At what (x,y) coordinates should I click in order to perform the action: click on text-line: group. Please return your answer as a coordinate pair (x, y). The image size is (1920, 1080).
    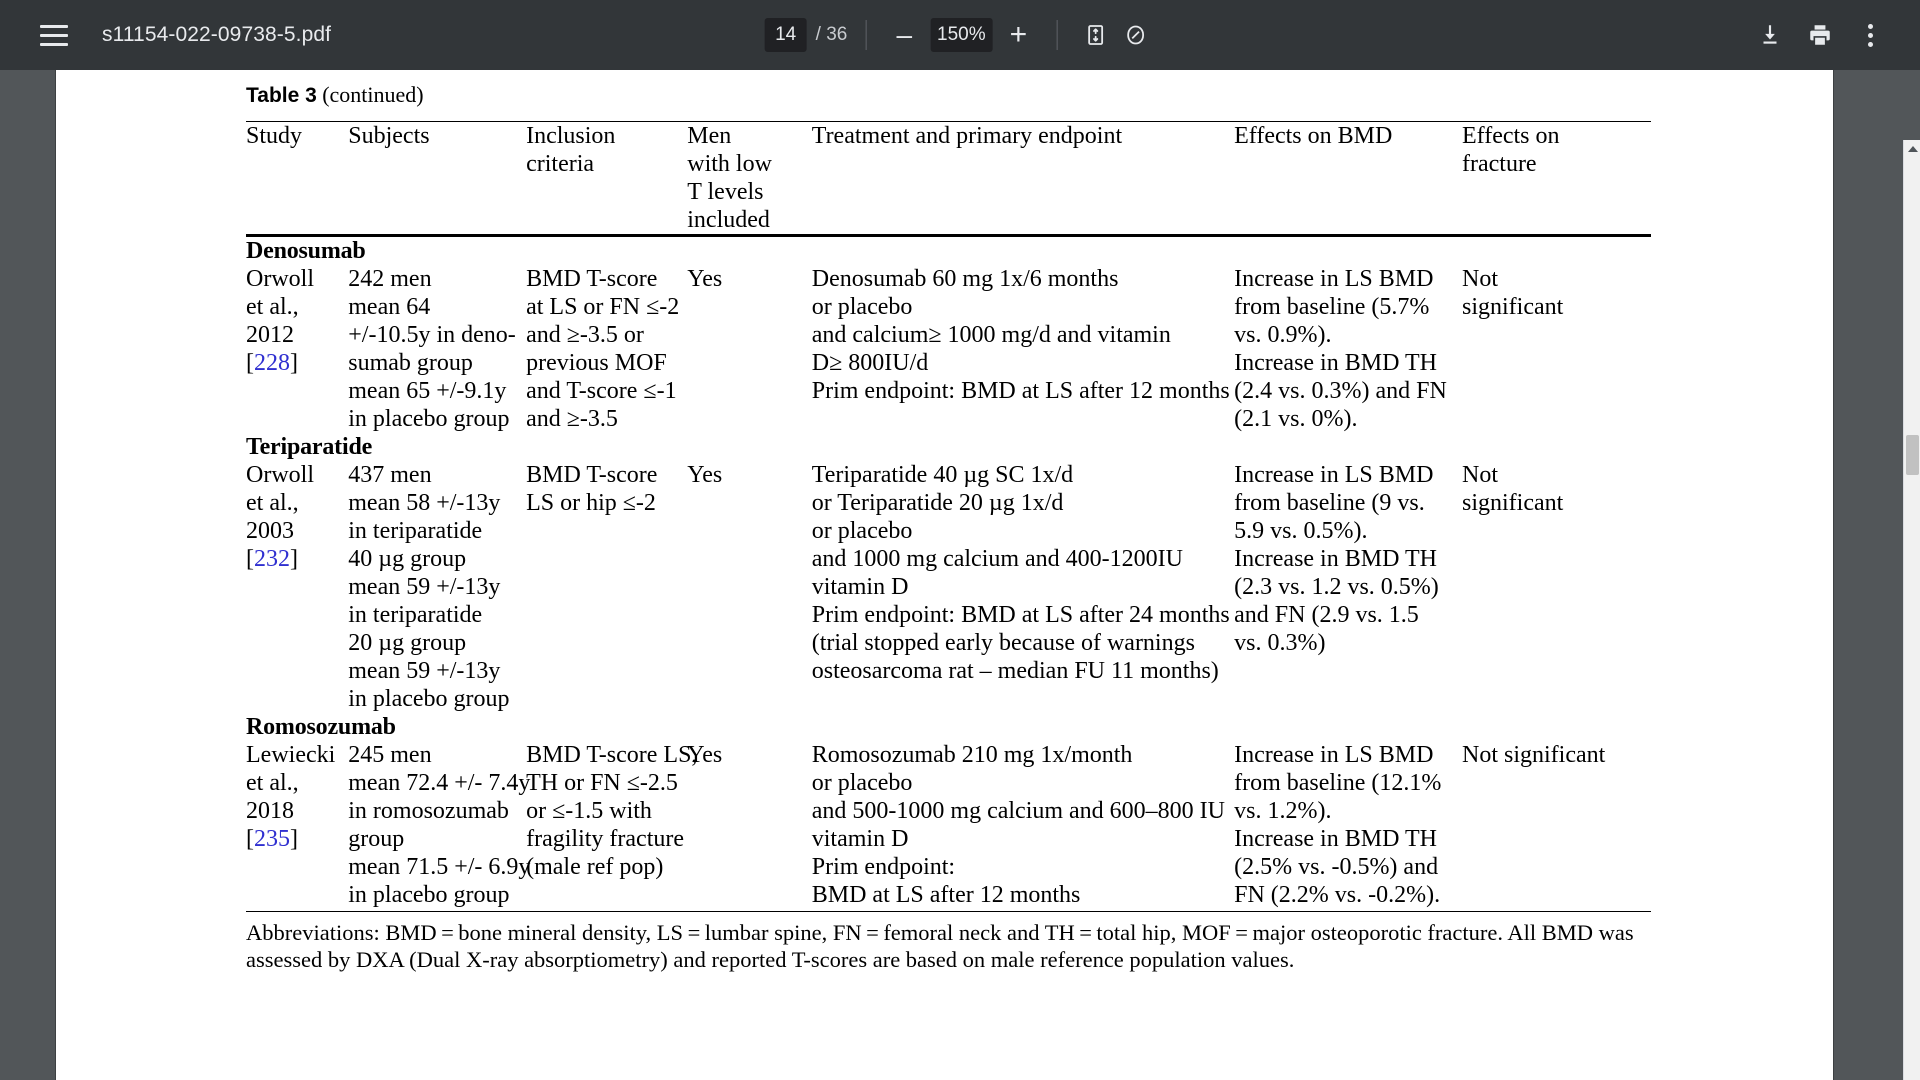
    Looking at the image, I should click on (376, 839).